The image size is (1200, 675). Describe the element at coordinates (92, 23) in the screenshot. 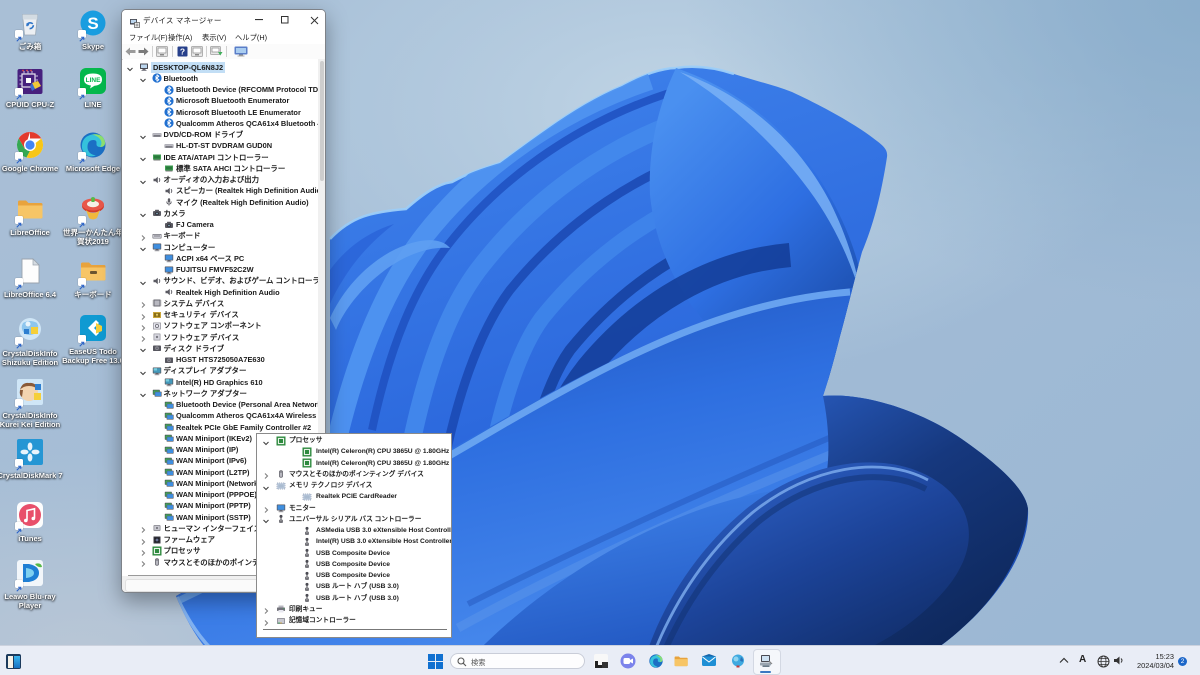

I see `svg-text: S` at that location.